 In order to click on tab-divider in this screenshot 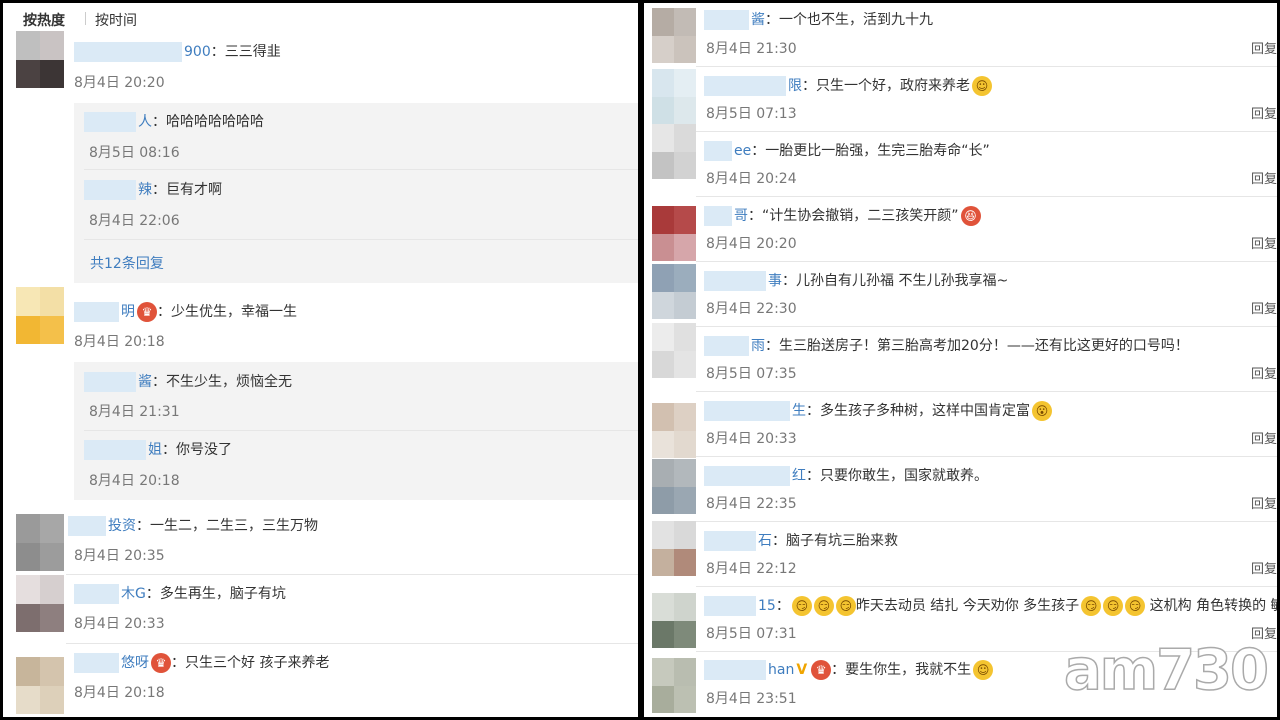, I will do `click(85, 18)`.